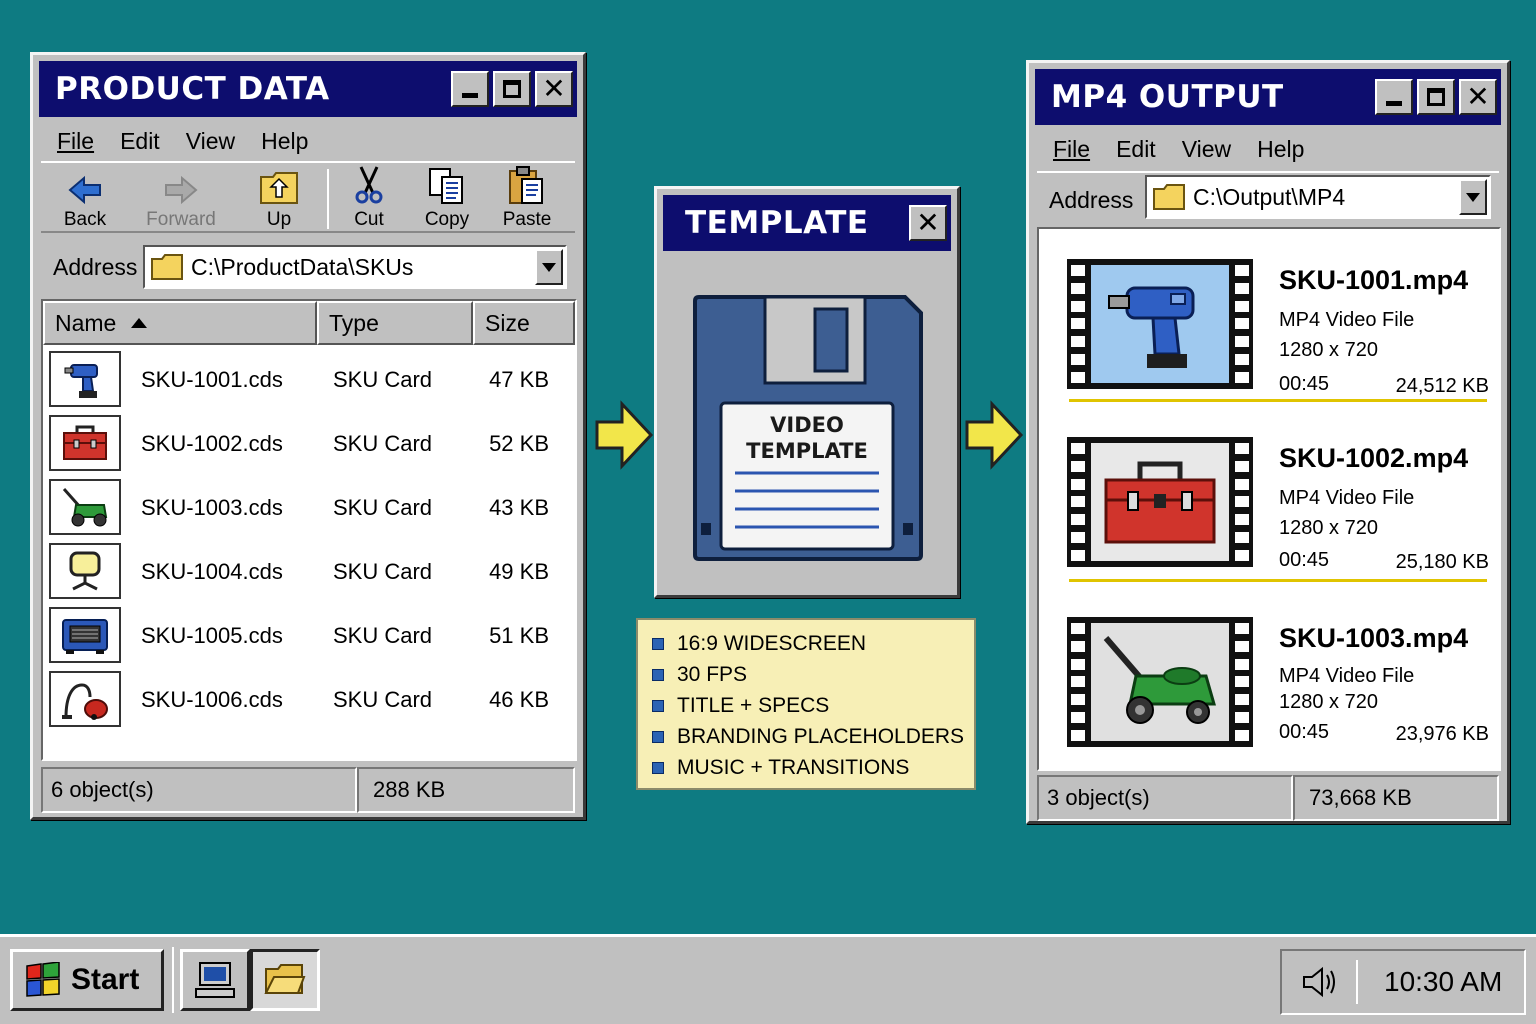 Image resolution: width=1536 pixels, height=1024 pixels. What do you see at coordinates (768, 979) in the screenshot?
I see `taskbar: Start 10:30 AM` at bounding box center [768, 979].